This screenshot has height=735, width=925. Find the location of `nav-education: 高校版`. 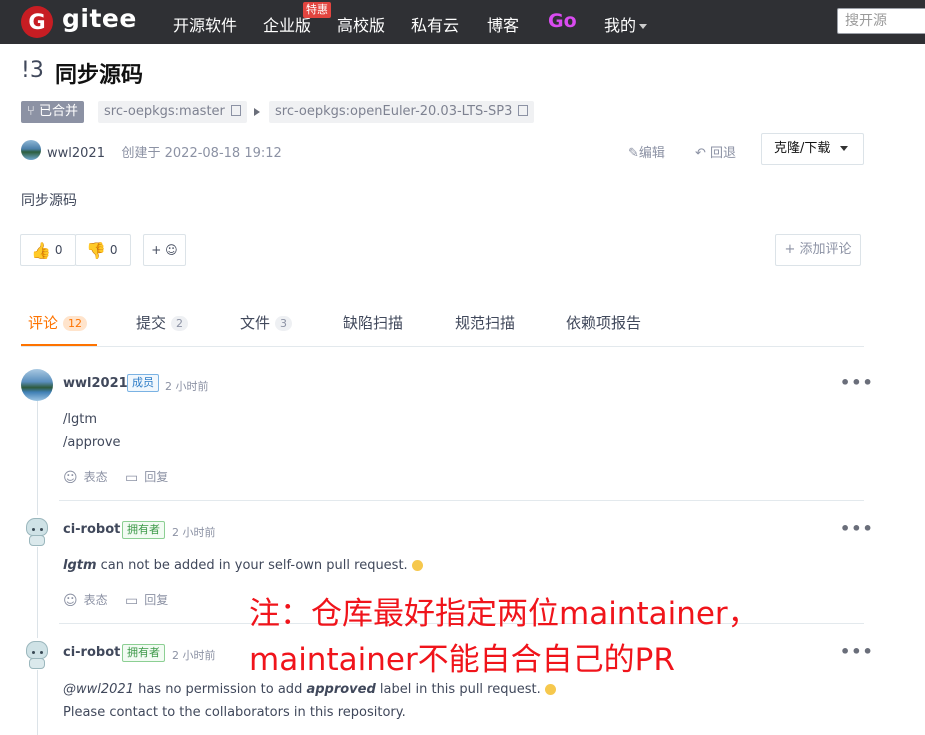

nav-education: 高校版 is located at coordinates (361, 24).